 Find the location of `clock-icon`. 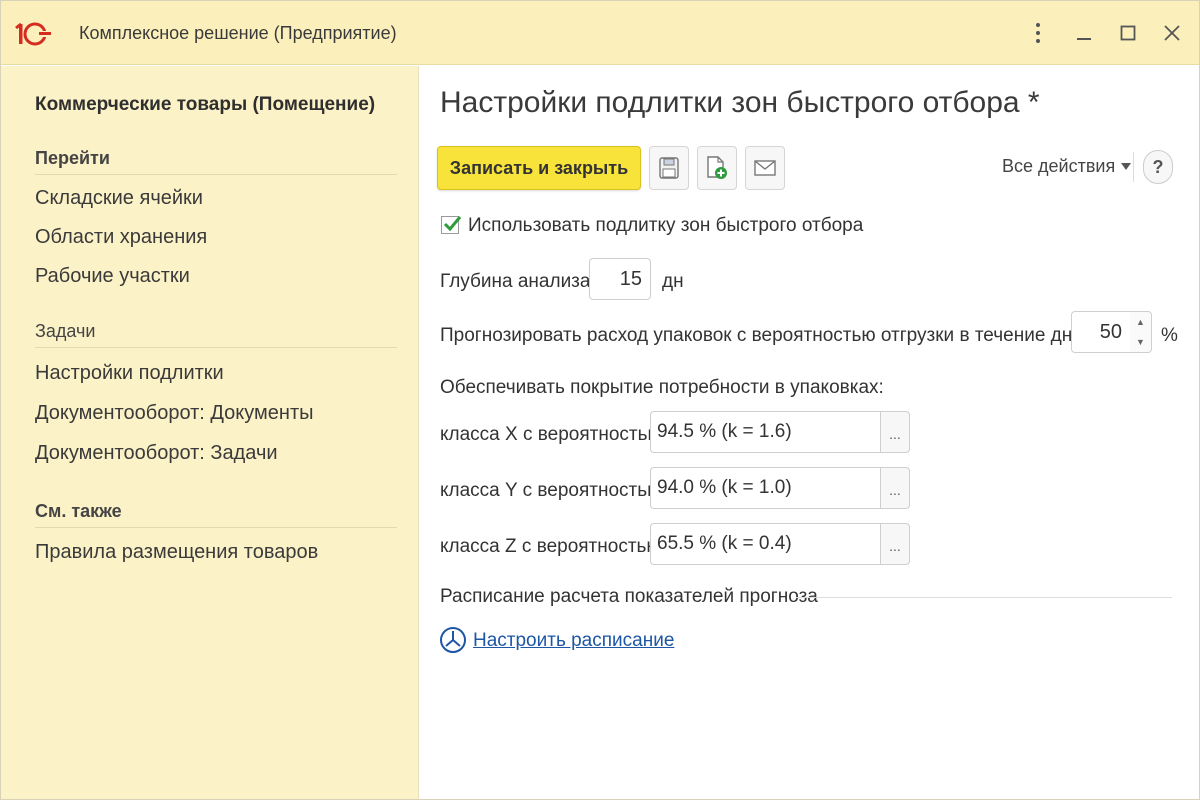

clock-icon is located at coordinates (453, 640).